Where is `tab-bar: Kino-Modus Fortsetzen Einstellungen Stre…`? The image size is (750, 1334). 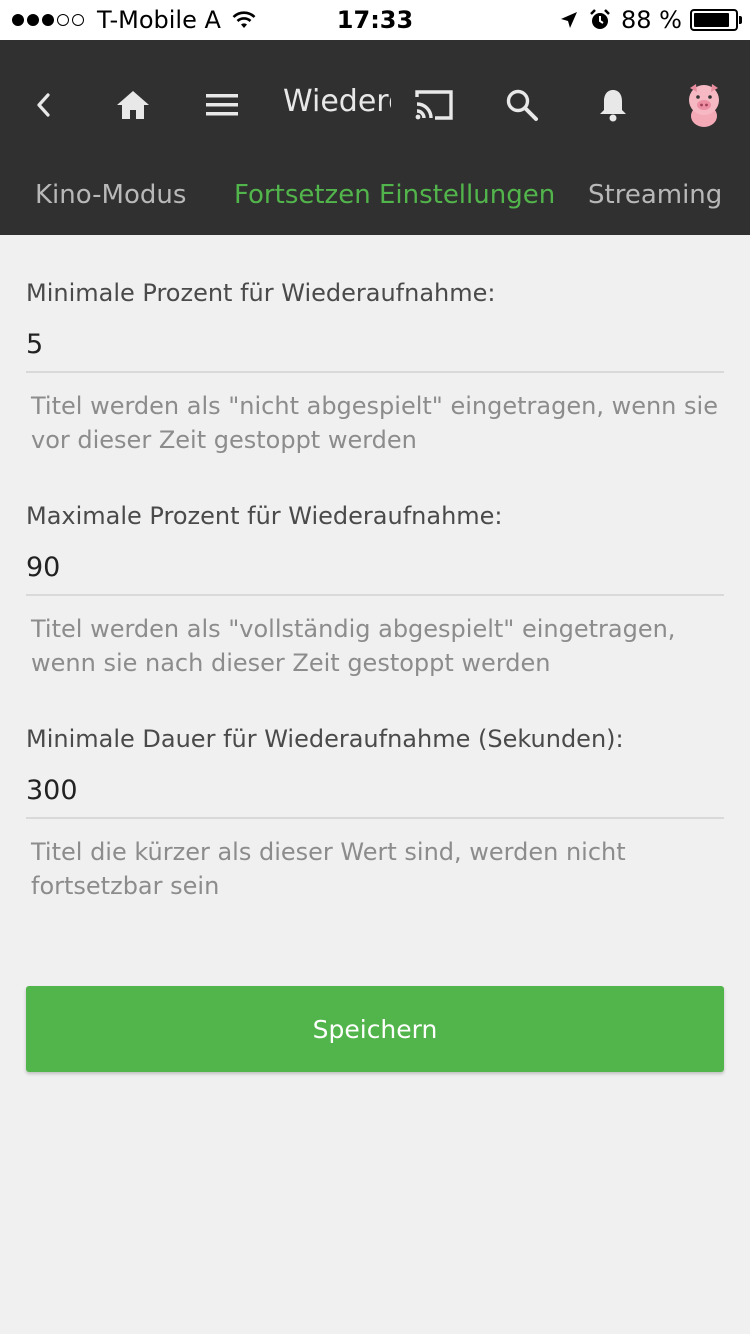
tab-bar: Kino-Modus Fortsetzen Einstellungen Stre… is located at coordinates (375, 202).